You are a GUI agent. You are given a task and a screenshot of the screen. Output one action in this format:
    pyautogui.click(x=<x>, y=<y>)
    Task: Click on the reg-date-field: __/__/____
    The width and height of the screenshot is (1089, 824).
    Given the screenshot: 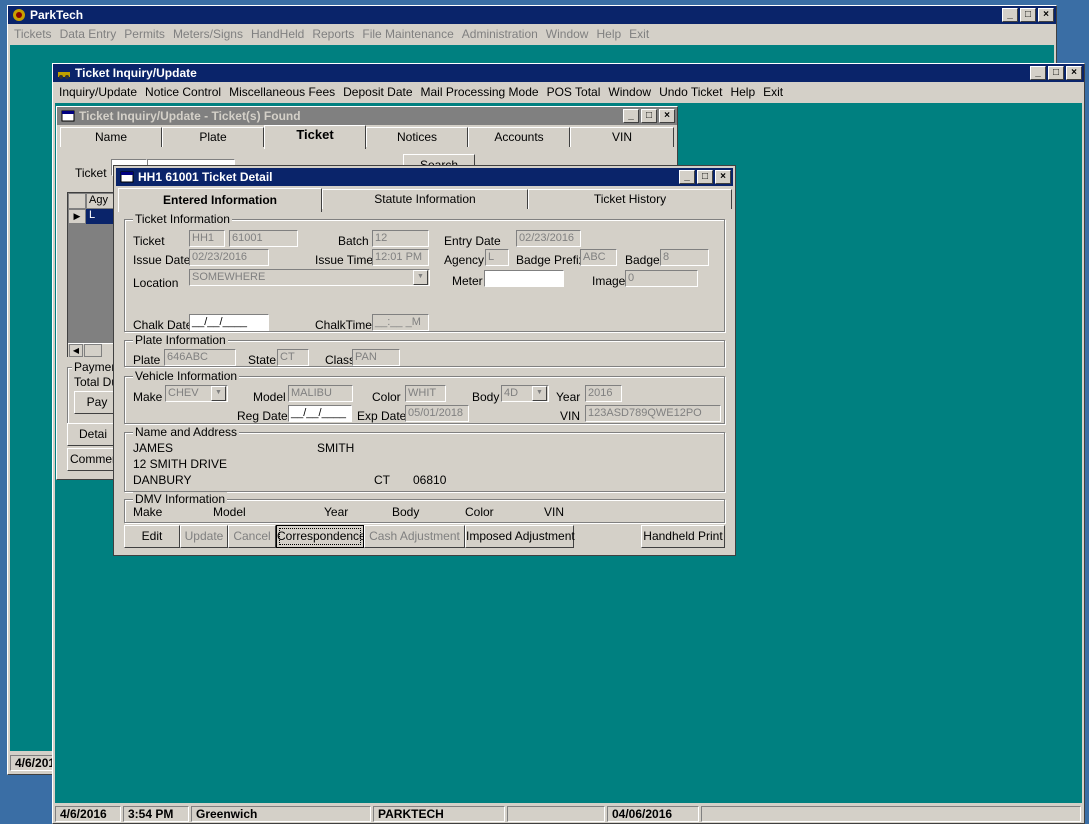 What is the action you would take?
    pyautogui.click(x=320, y=413)
    